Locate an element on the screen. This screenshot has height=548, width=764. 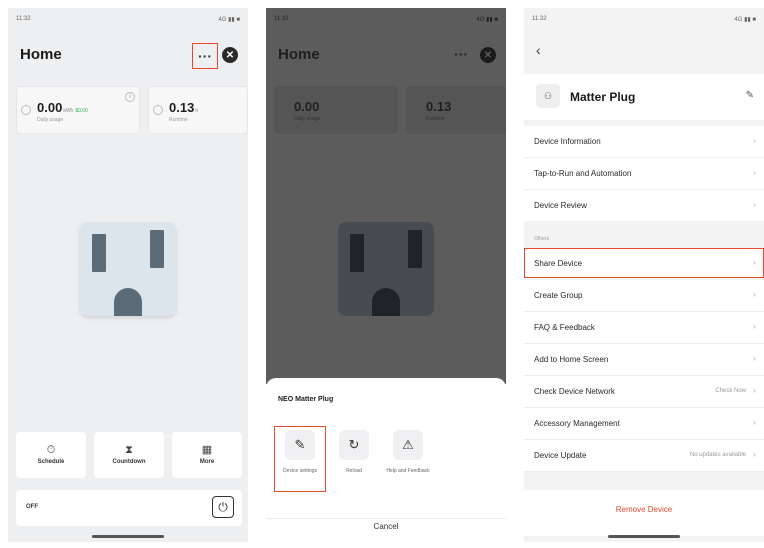
daily-usage-cost: $0.00 is located at coordinates (81, 111).